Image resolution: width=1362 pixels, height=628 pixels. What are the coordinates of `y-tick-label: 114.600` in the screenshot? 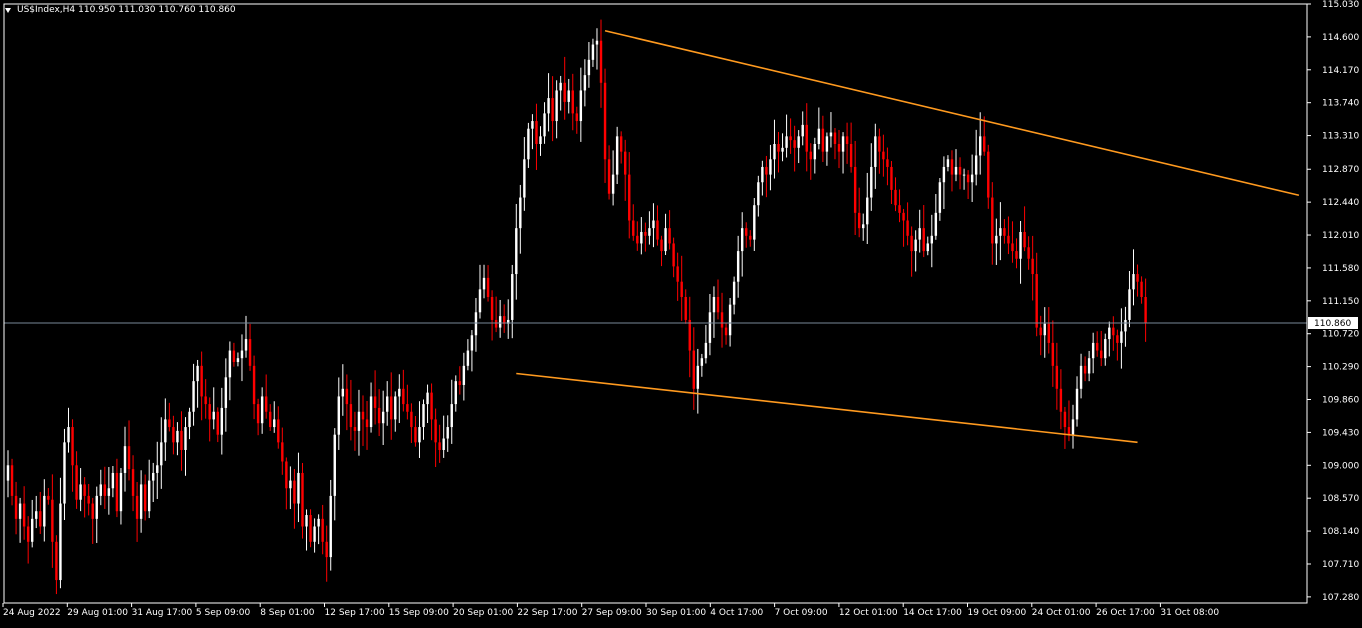 It's located at (1340, 38).